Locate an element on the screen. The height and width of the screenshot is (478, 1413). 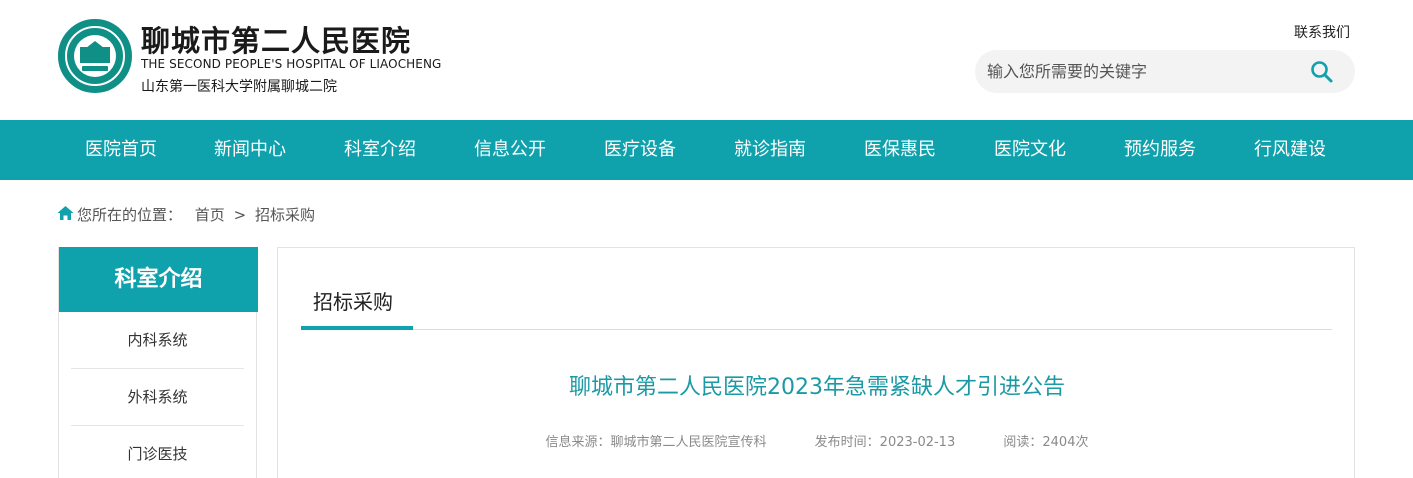
search-box is located at coordinates (1165, 71).